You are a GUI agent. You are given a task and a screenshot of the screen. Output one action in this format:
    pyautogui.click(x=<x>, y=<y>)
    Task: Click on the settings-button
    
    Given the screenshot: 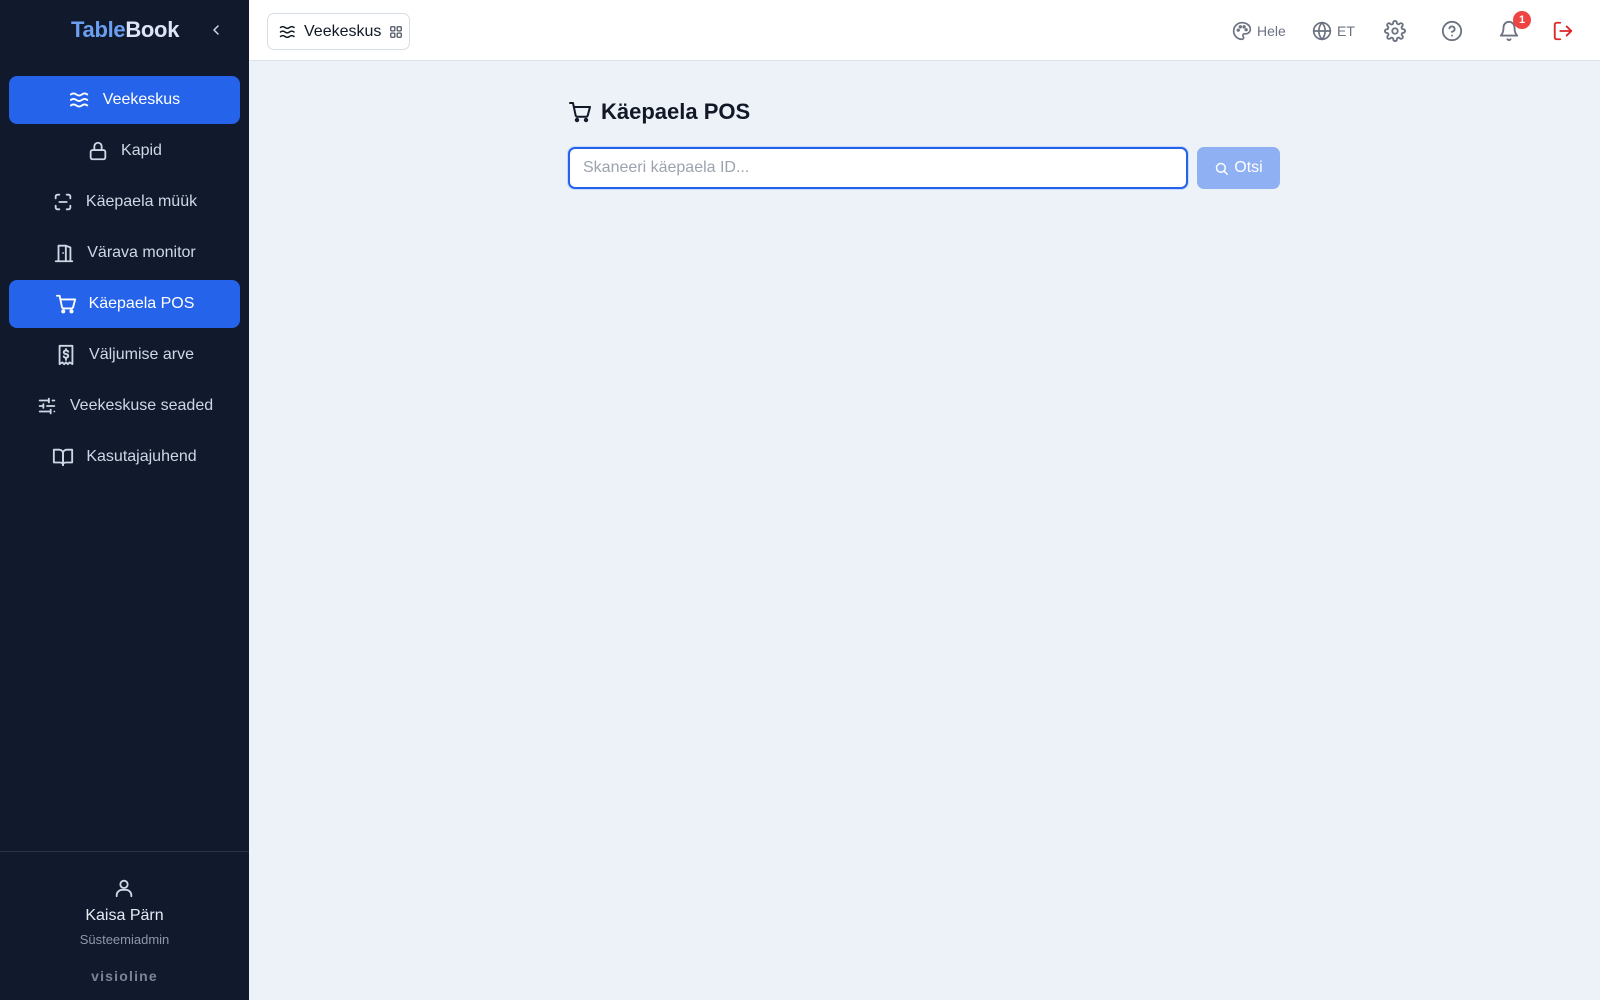 What is the action you would take?
    pyautogui.click(x=1395, y=31)
    